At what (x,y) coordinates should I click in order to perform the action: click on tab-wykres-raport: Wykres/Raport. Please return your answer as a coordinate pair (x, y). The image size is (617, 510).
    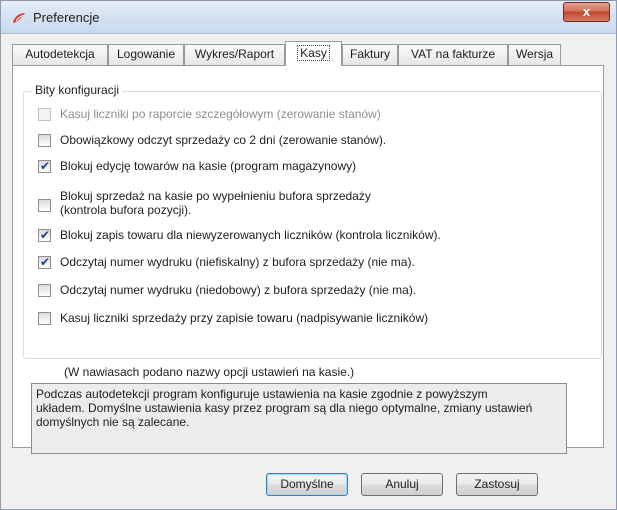
    Looking at the image, I should click on (234, 54).